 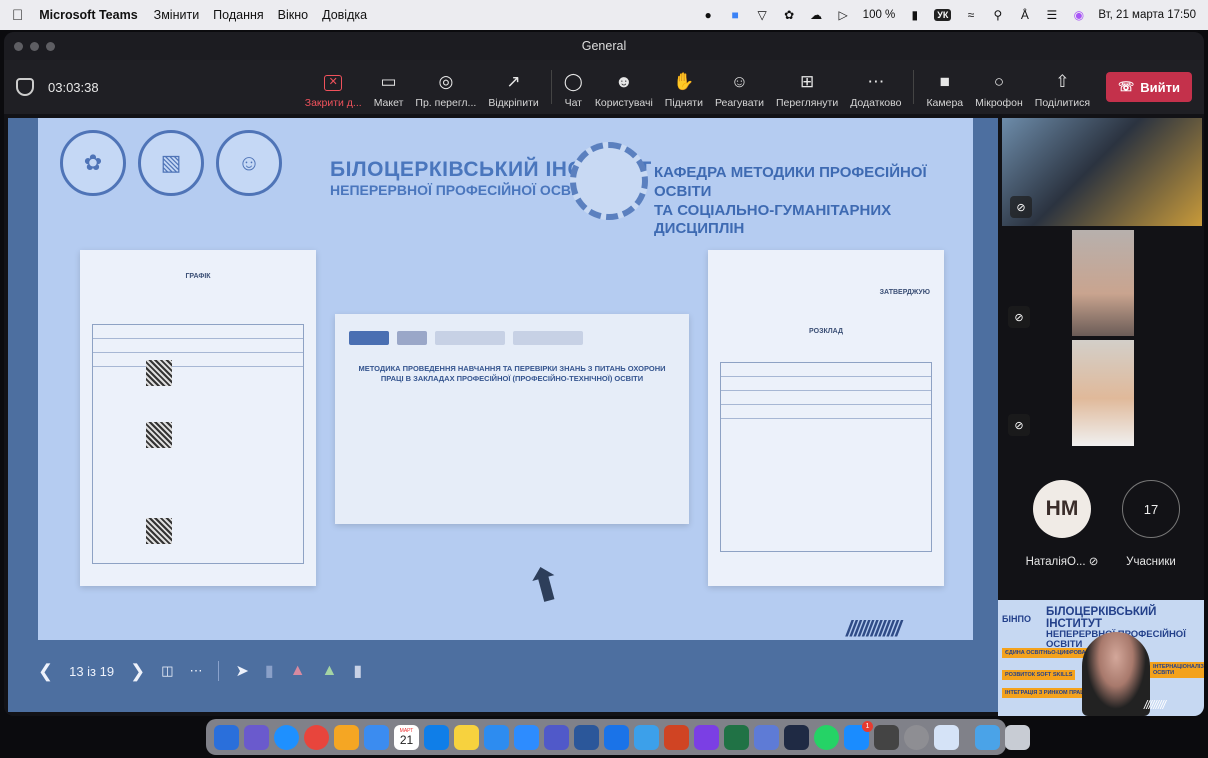 What do you see at coordinates (436, 737) in the screenshot?
I see `app-store-icon` at bounding box center [436, 737].